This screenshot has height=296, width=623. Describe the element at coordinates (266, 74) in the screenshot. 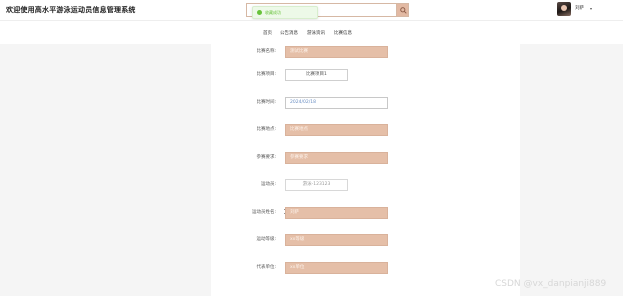

I see `field-label: 比赛项目:` at that location.